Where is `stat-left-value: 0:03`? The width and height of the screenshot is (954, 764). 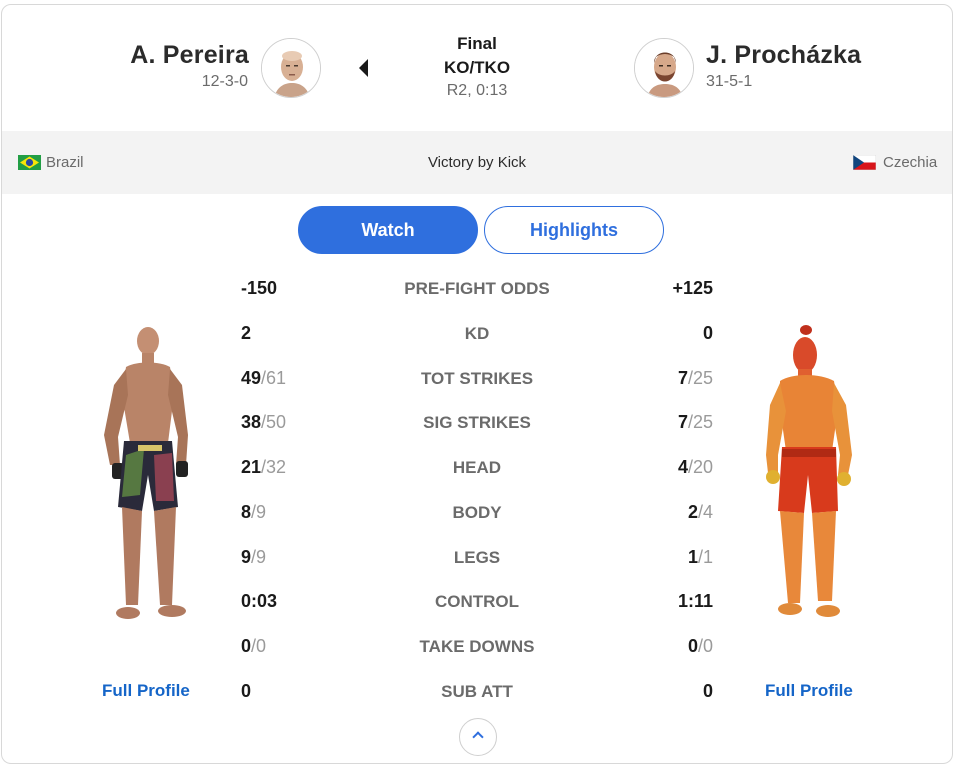 stat-left-value: 0:03 is located at coordinates (259, 601).